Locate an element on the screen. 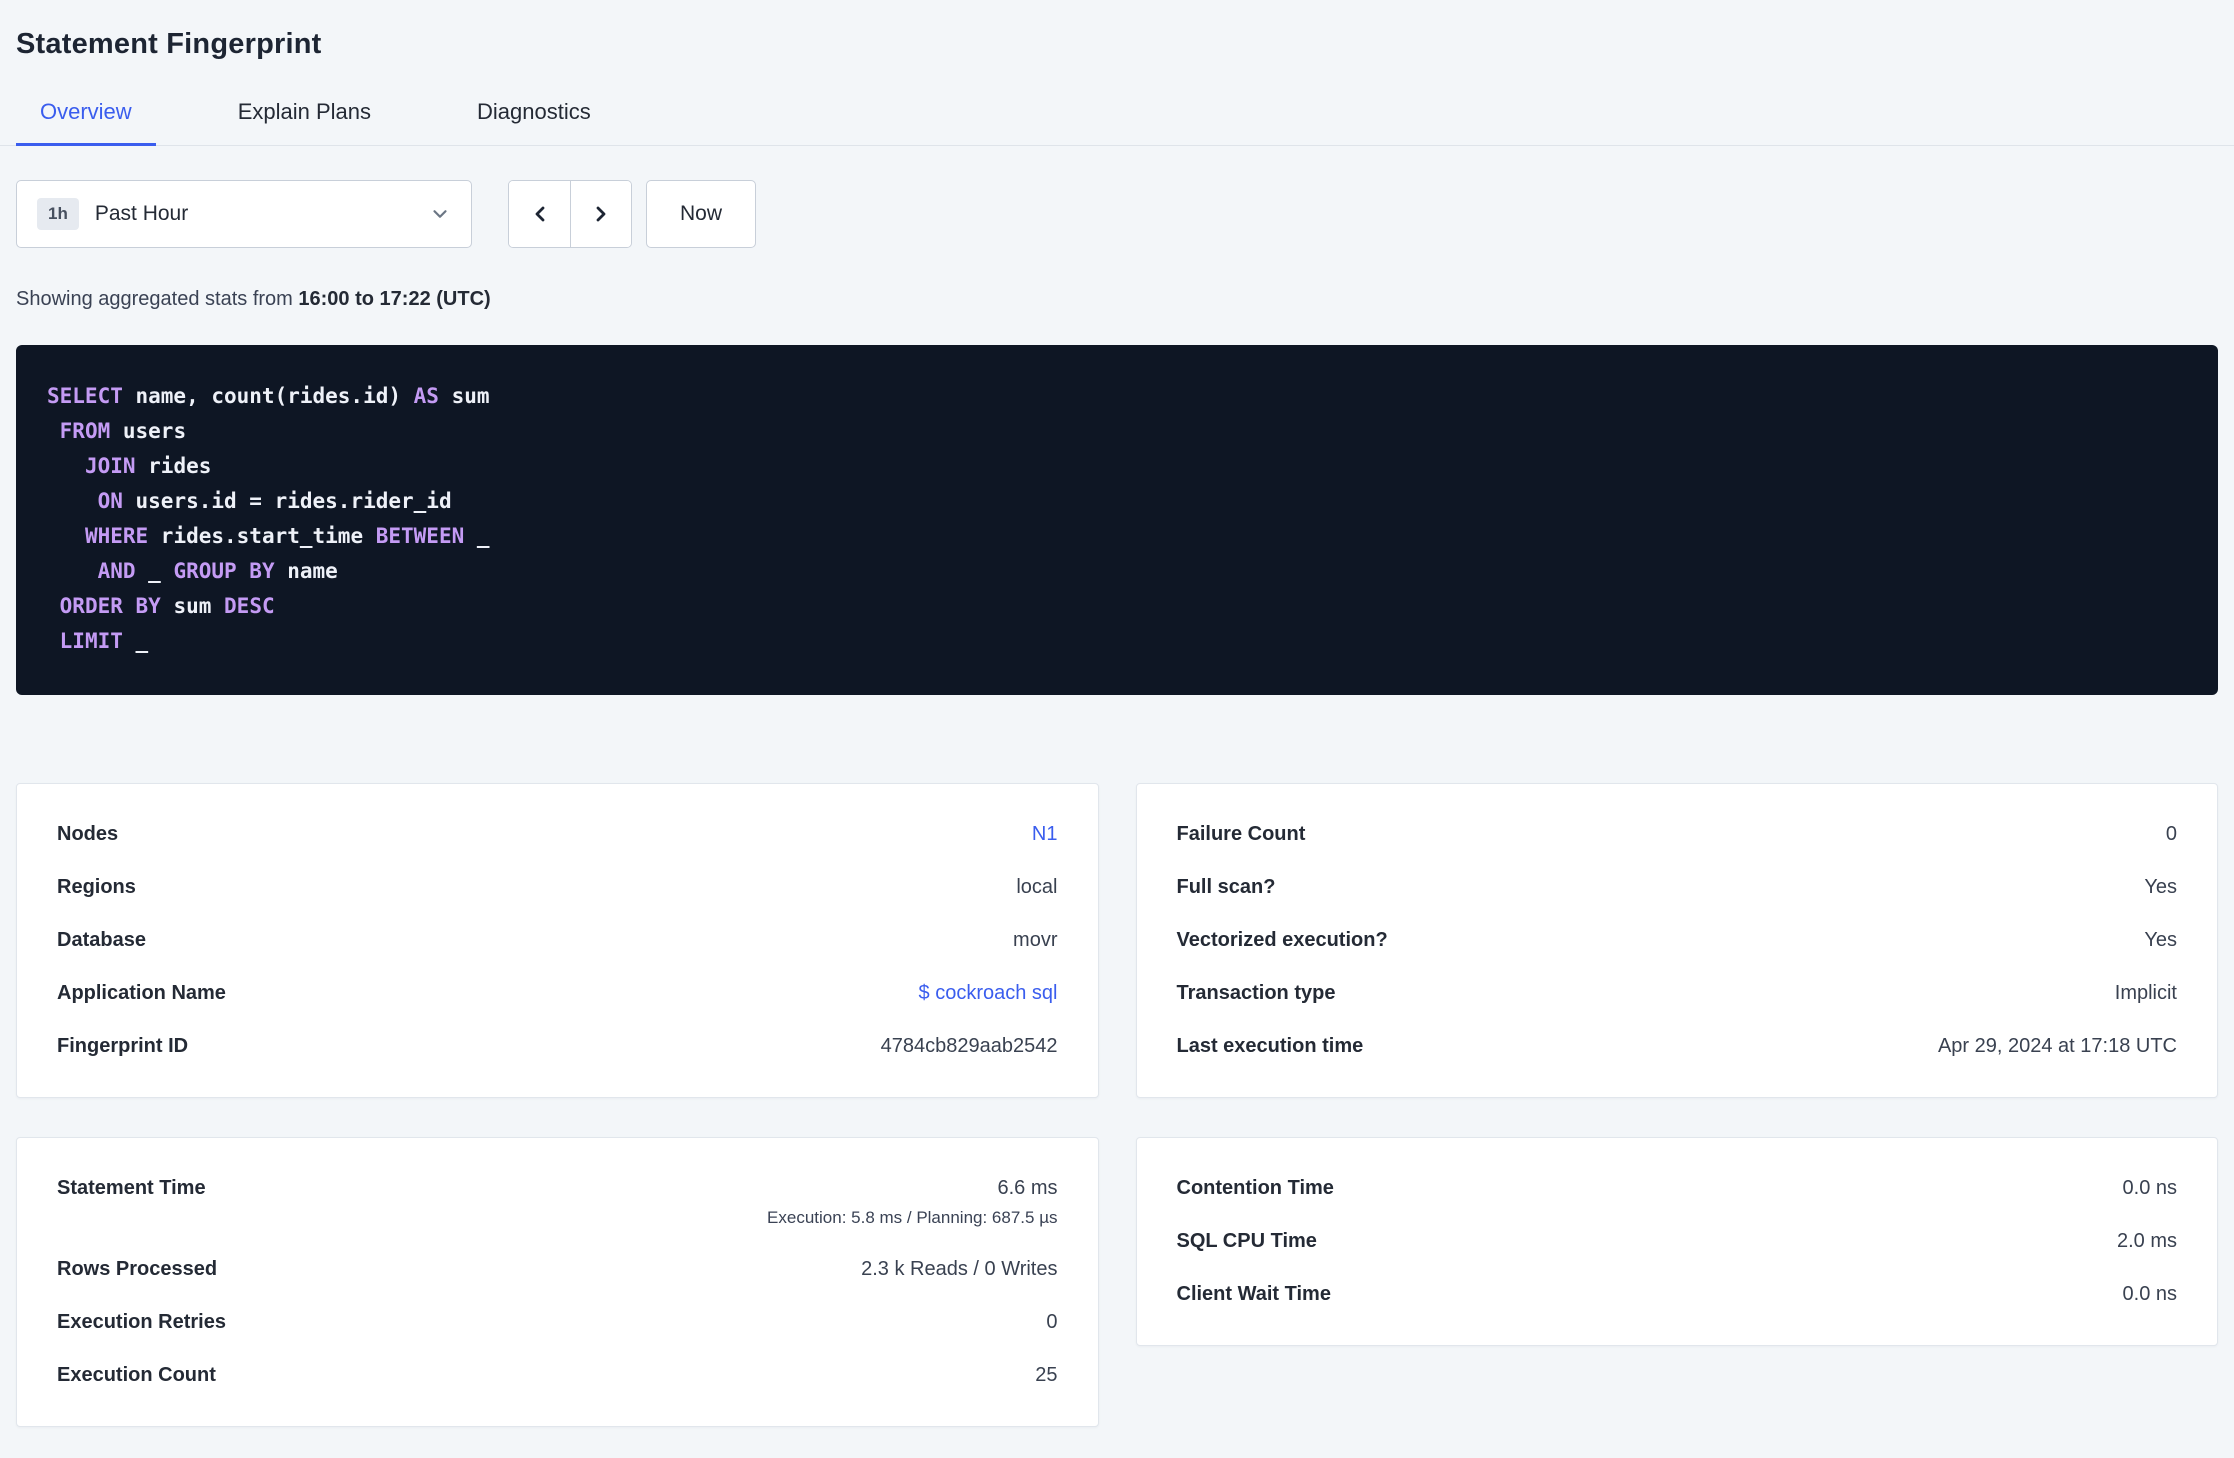  row-label: Vectorized execution? is located at coordinates (1282, 940).